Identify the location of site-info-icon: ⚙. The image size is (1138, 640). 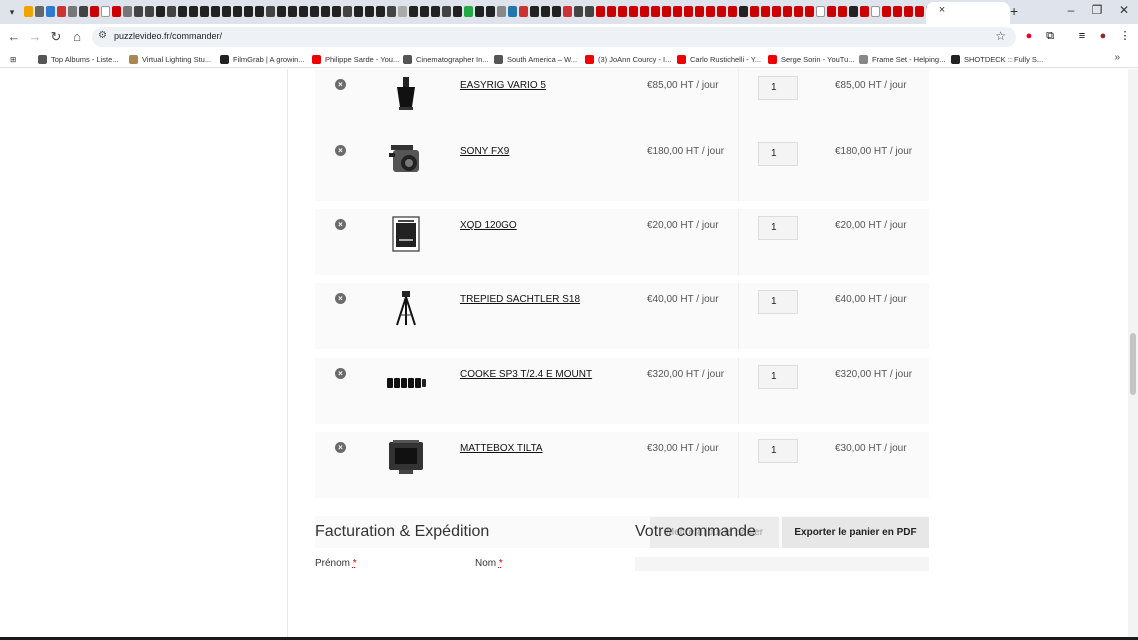
(102, 35).